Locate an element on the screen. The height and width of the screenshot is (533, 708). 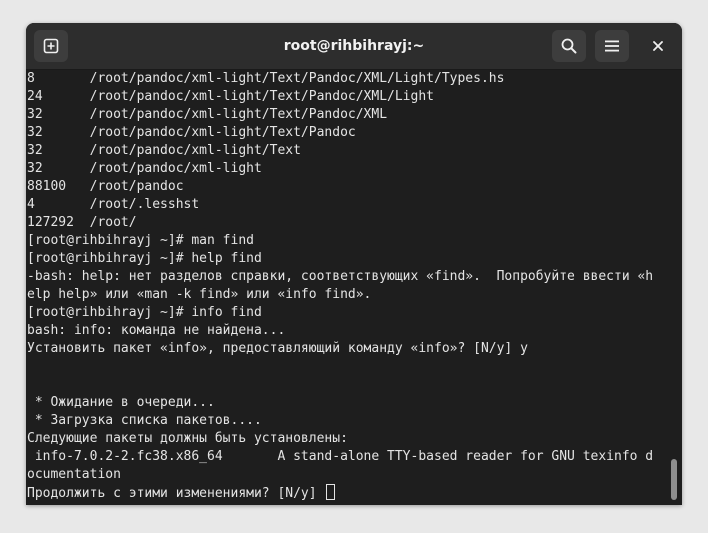
search-icon is located at coordinates (569, 46).